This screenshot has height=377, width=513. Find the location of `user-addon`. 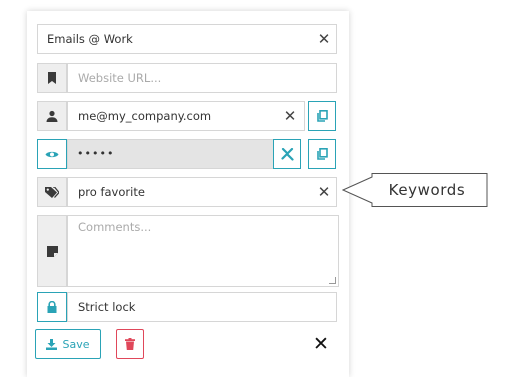

user-addon is located at coordinates (52, 116).